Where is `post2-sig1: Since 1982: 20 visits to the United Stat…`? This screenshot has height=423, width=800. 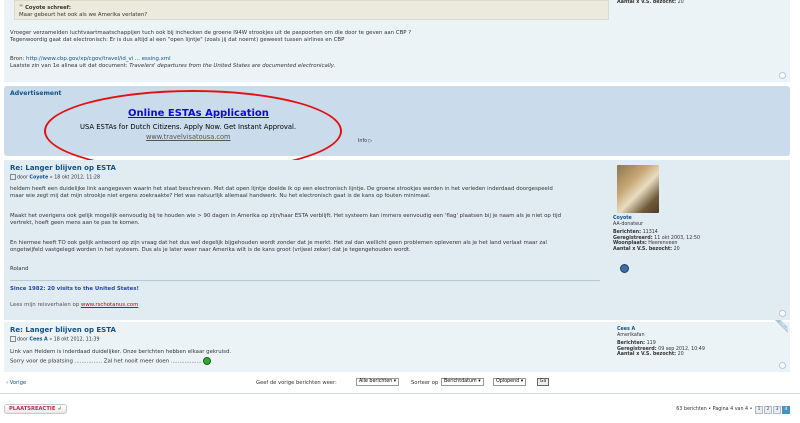
post2-sig1: Since 1982: 20 visits to the United Stat… is located at coordinates (74, 289).